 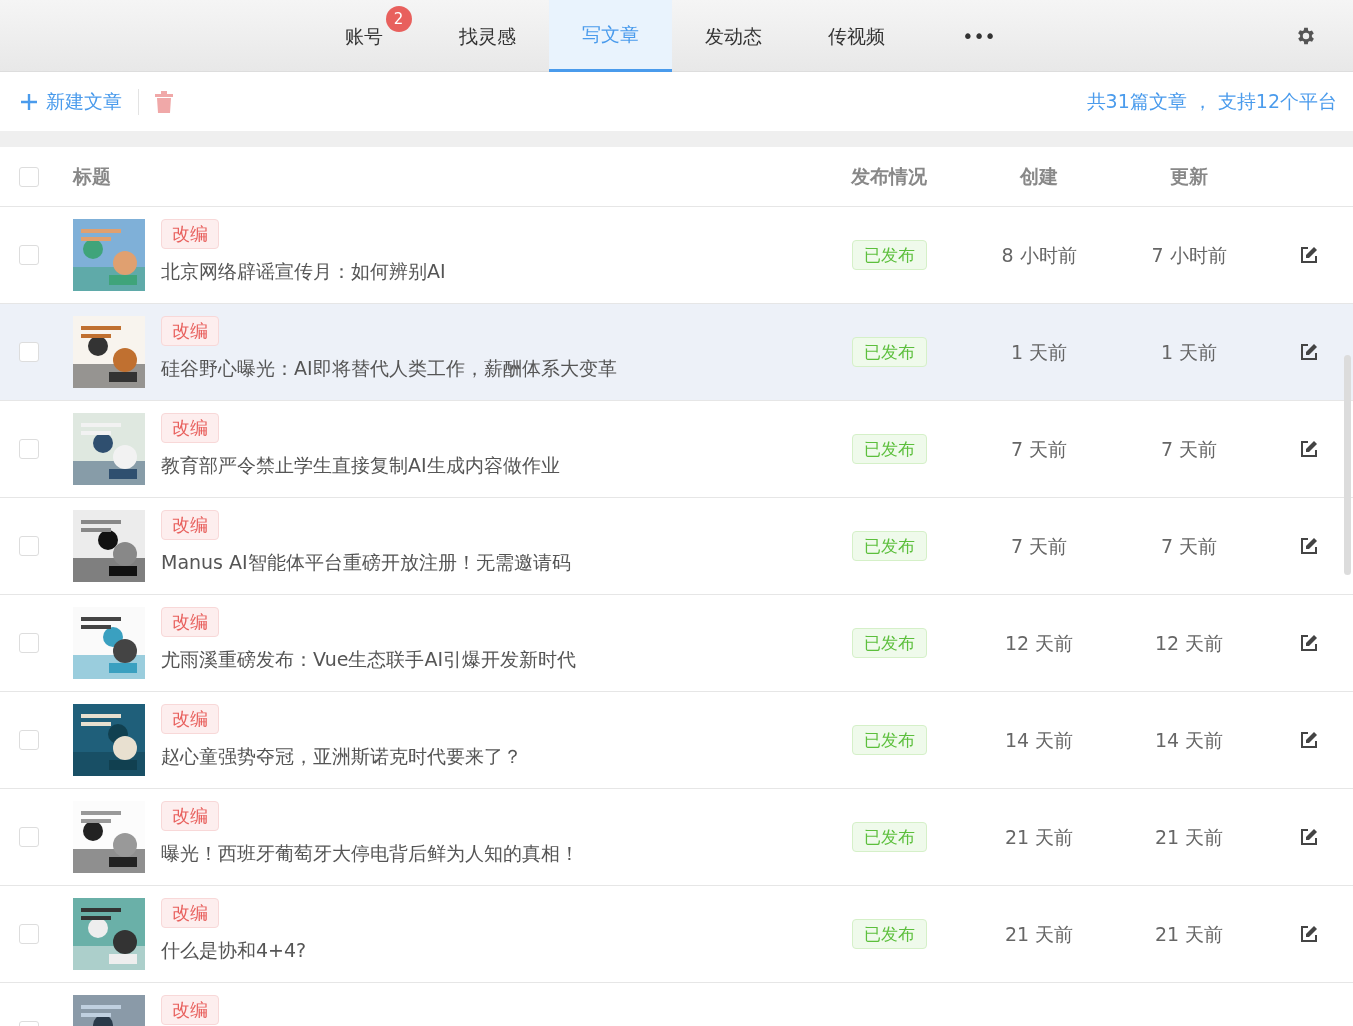 What do you see at coordinates (1189, 255) in the screenshot?
I see `updated-time: 7 小时前` at bounding box center [1189, 255].